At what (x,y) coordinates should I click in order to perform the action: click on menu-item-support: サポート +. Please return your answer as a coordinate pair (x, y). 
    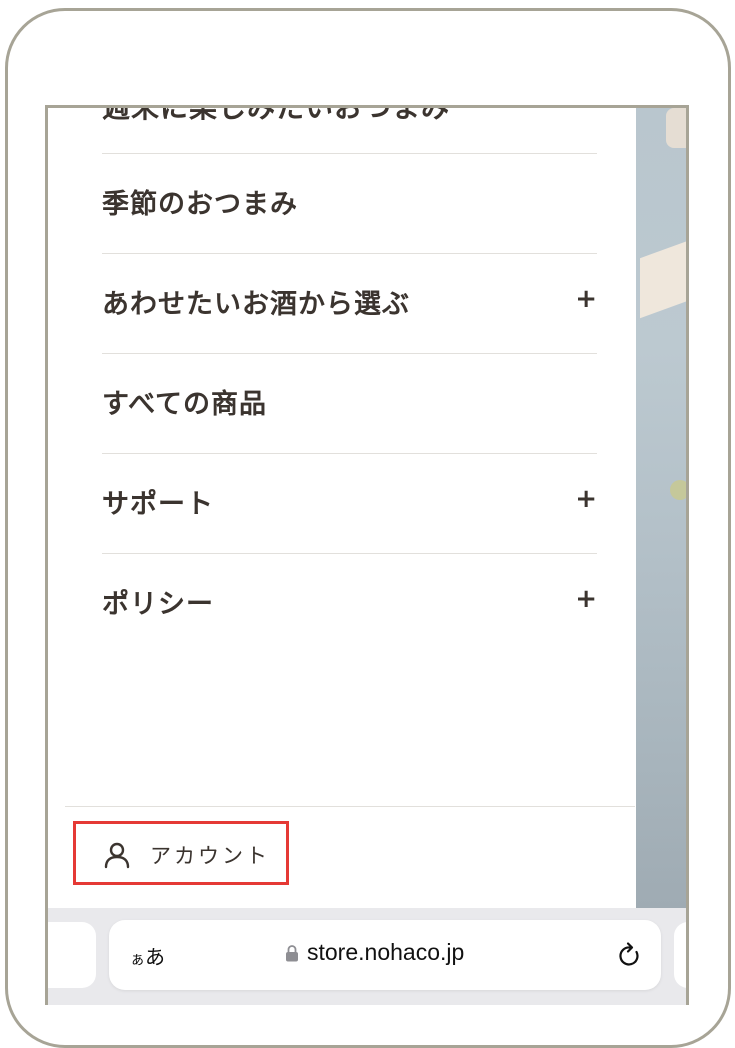
    Looking at the image, I should click on (349, 502).